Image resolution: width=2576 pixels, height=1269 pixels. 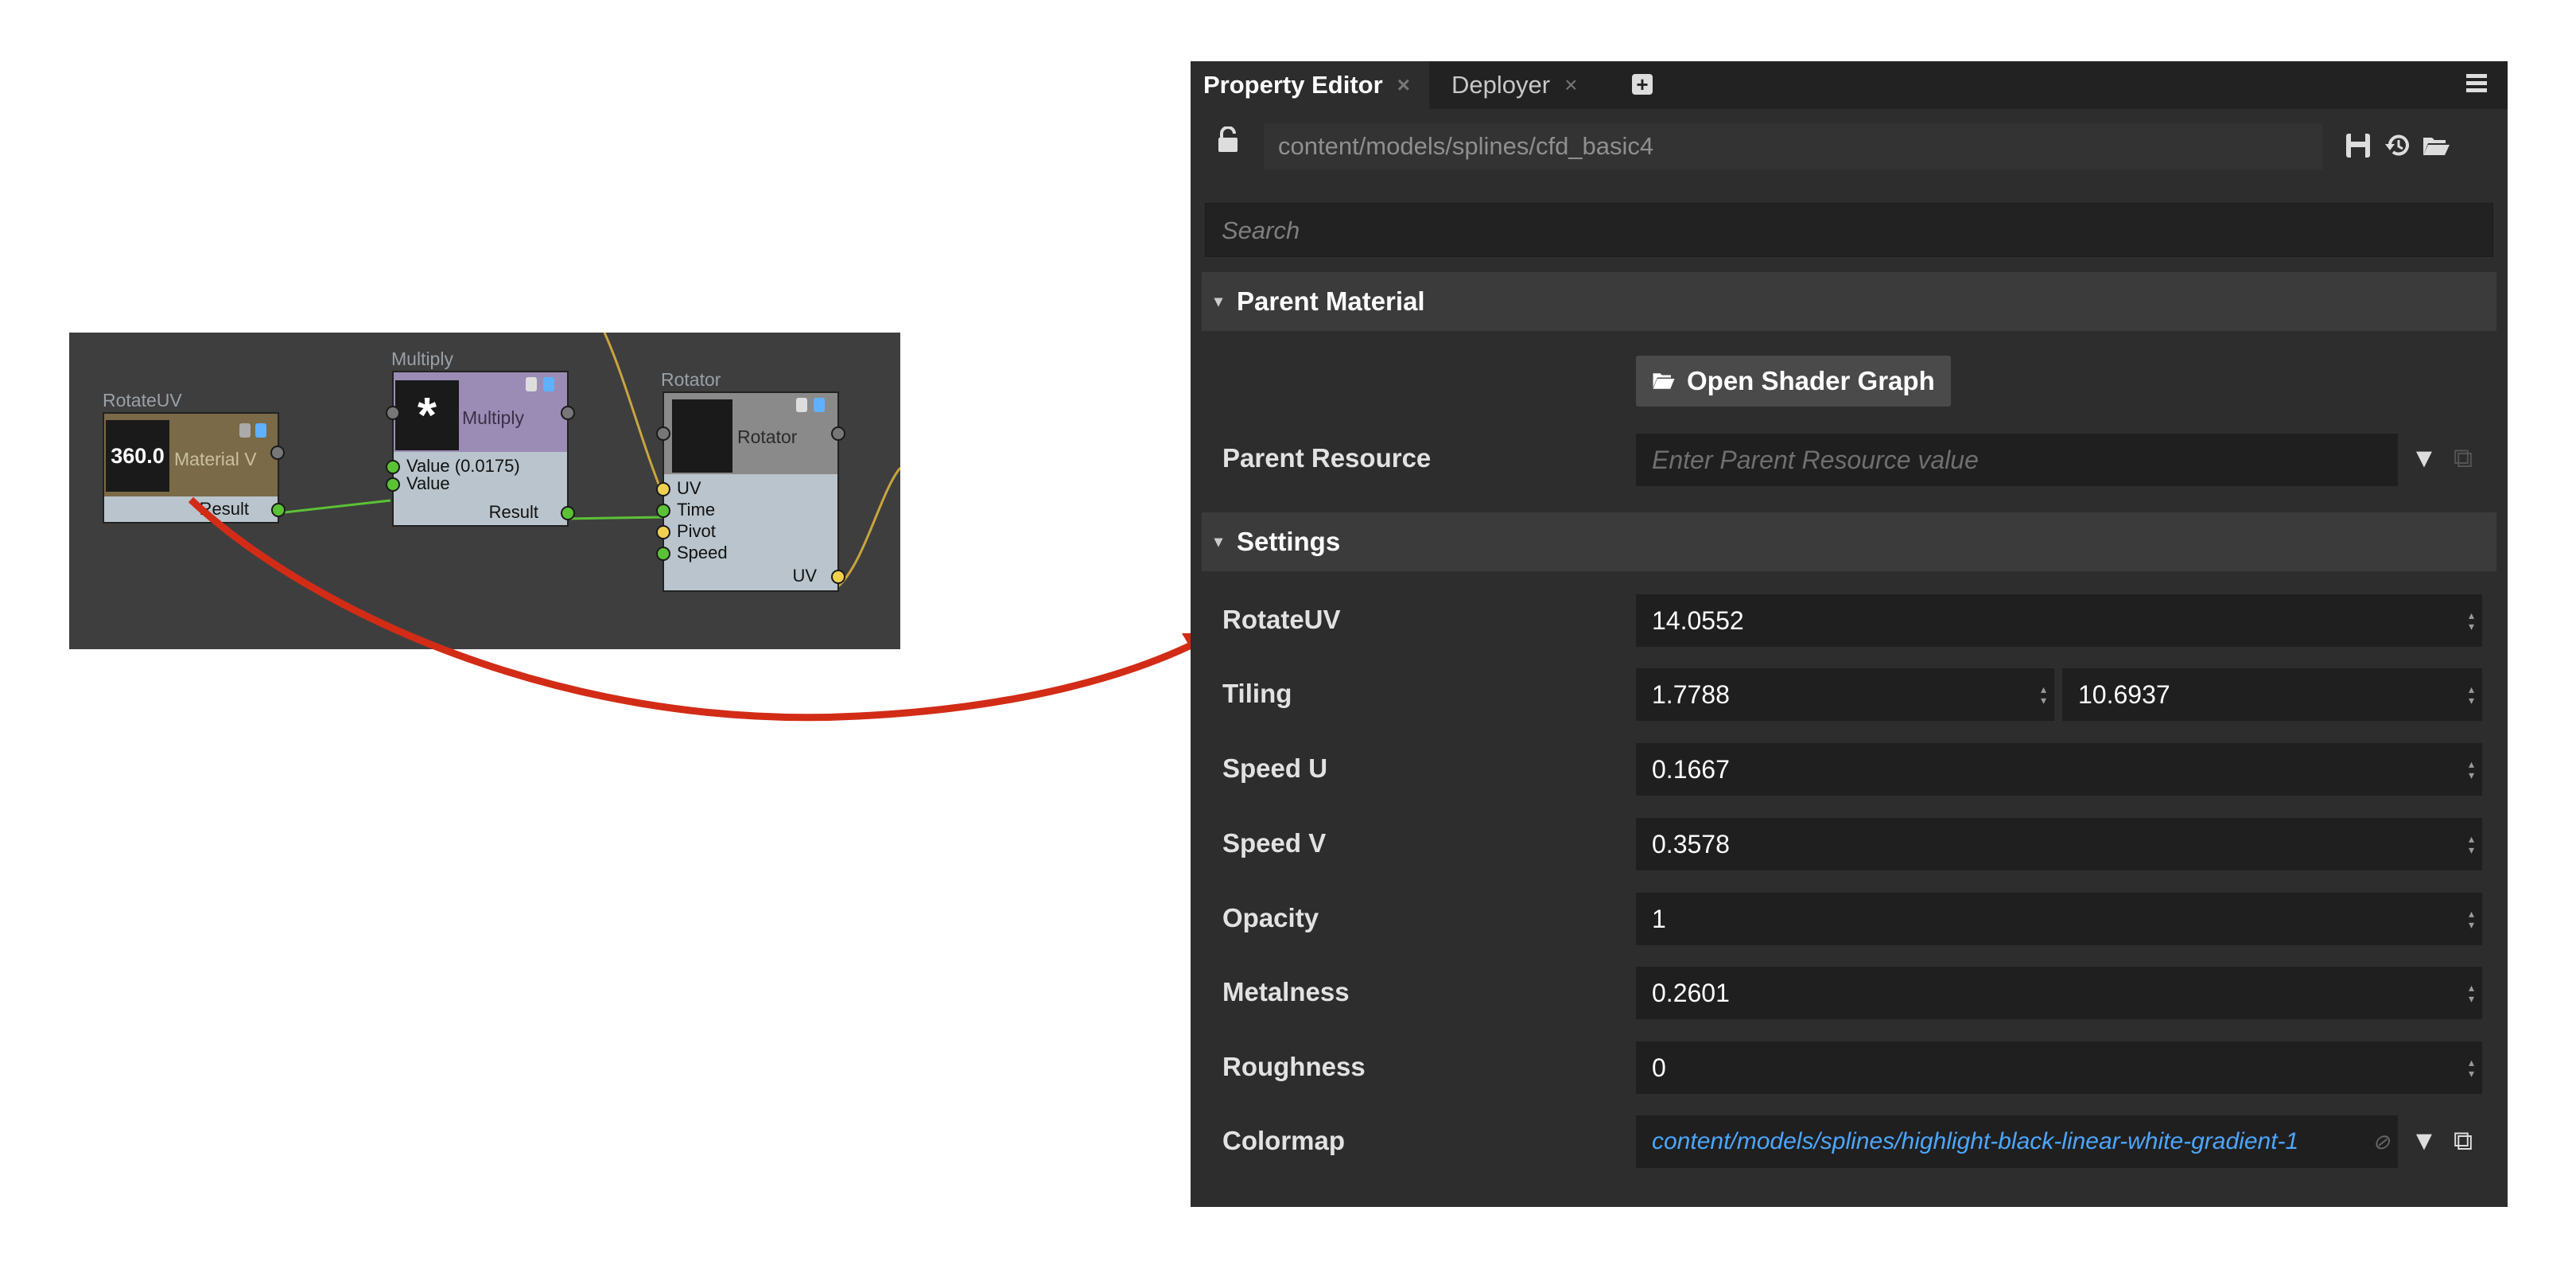 What do you see at coordinates (838, 433) in the screenshot?
I see `rotator-right-port` at bounding box center [838, 433].